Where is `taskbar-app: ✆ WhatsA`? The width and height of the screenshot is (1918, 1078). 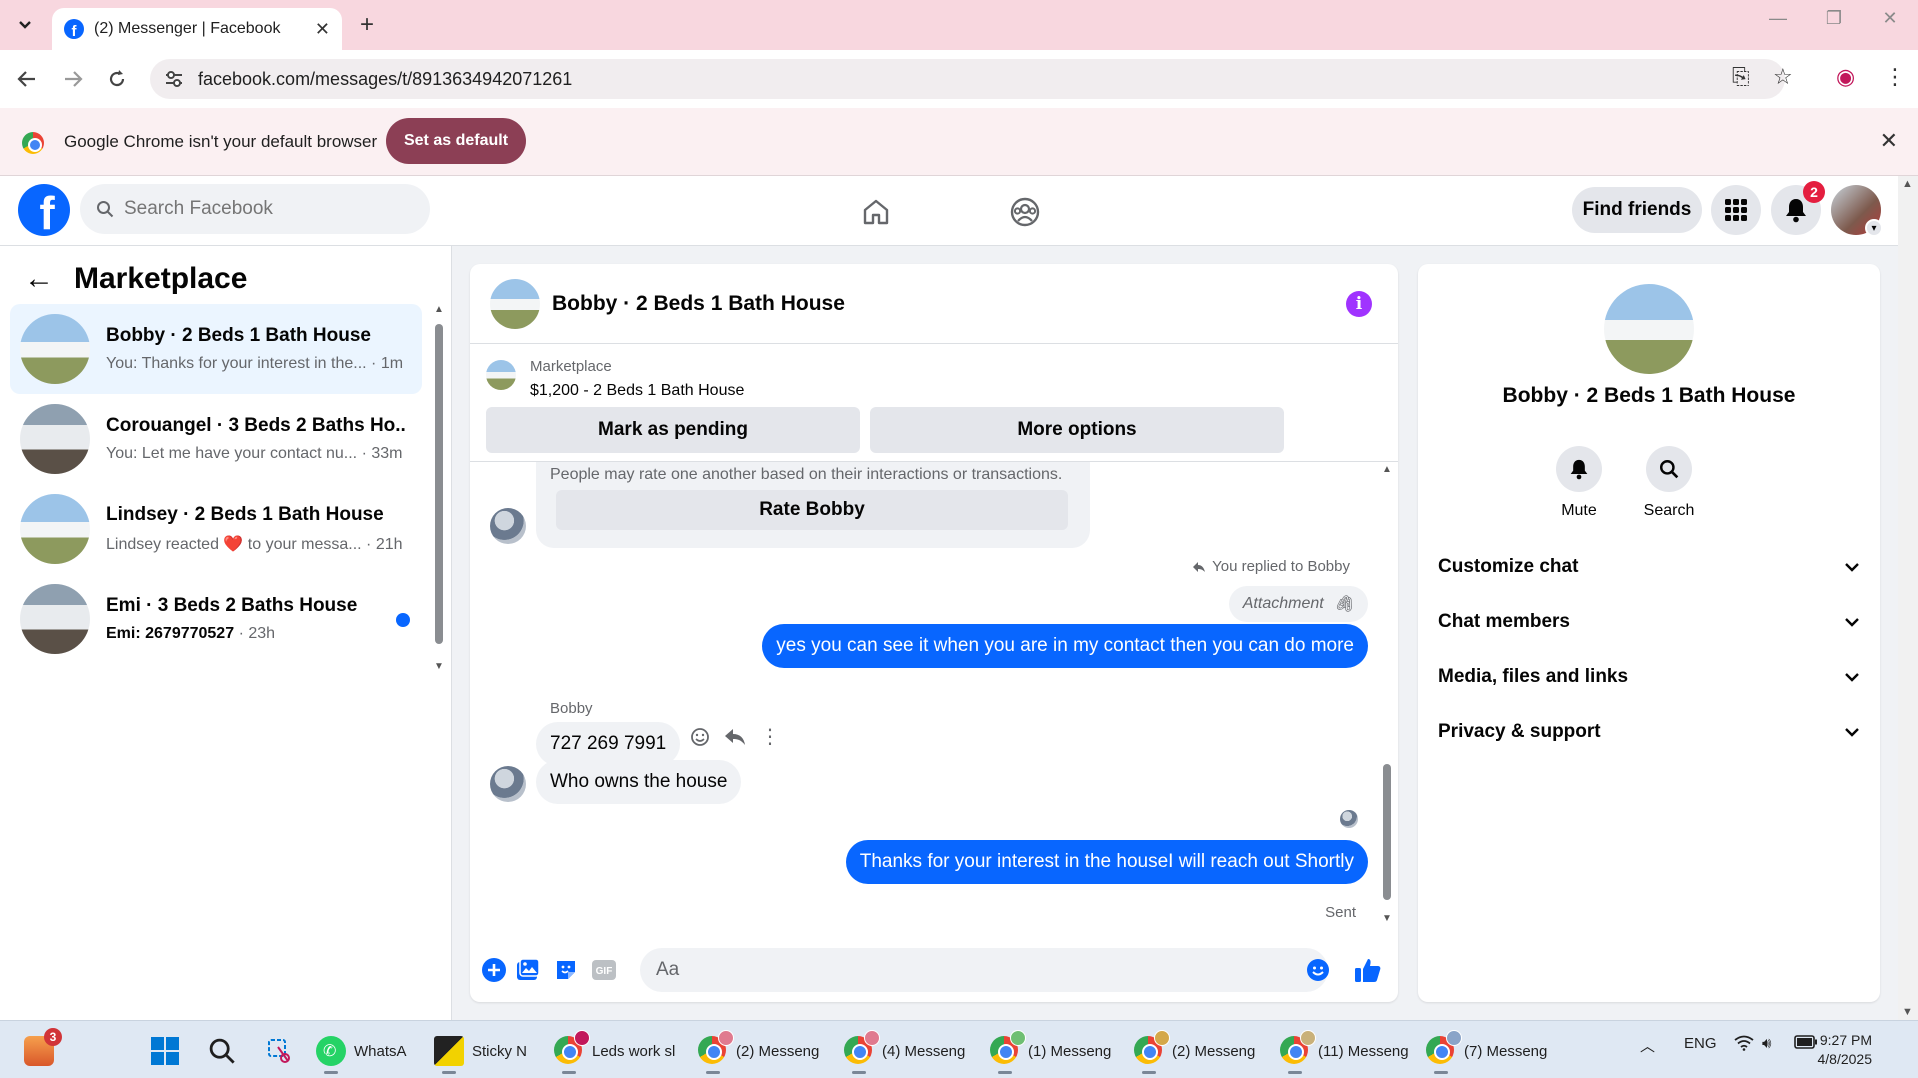
taskbar-app: ✆ WhatsA is located at coordinates (361, 1052).